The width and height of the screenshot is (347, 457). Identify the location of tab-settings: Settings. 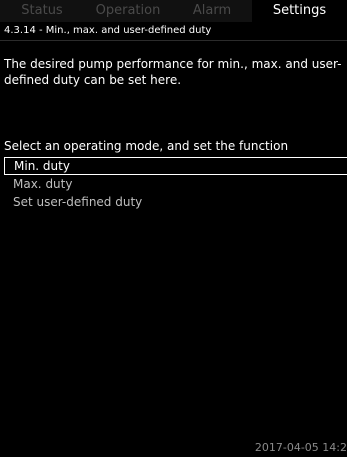
(299, 11).